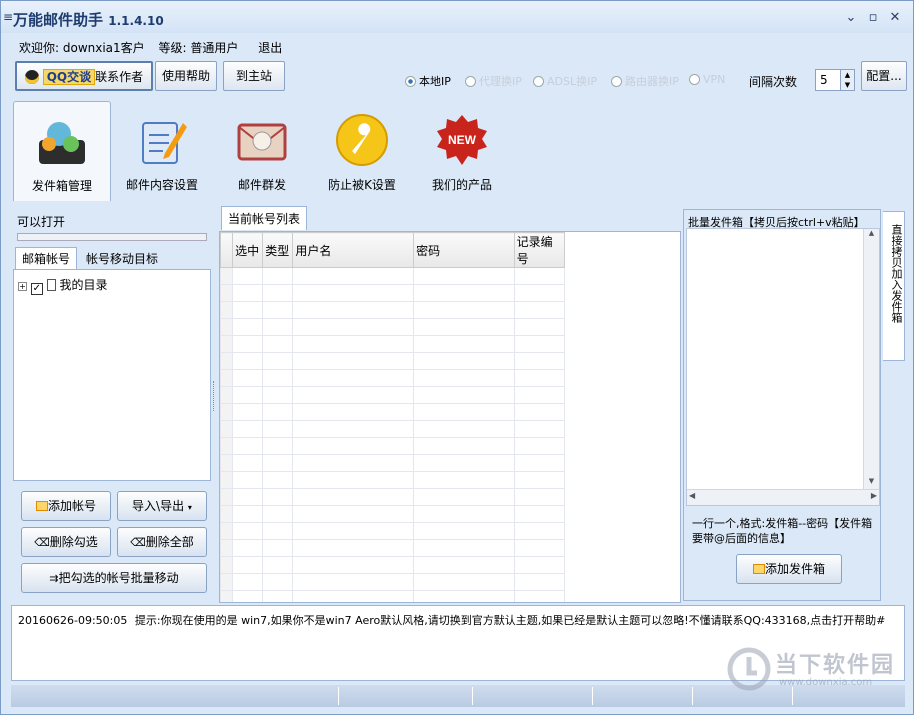  I want to click on maximize-icon: ▫, so click(873, 18).